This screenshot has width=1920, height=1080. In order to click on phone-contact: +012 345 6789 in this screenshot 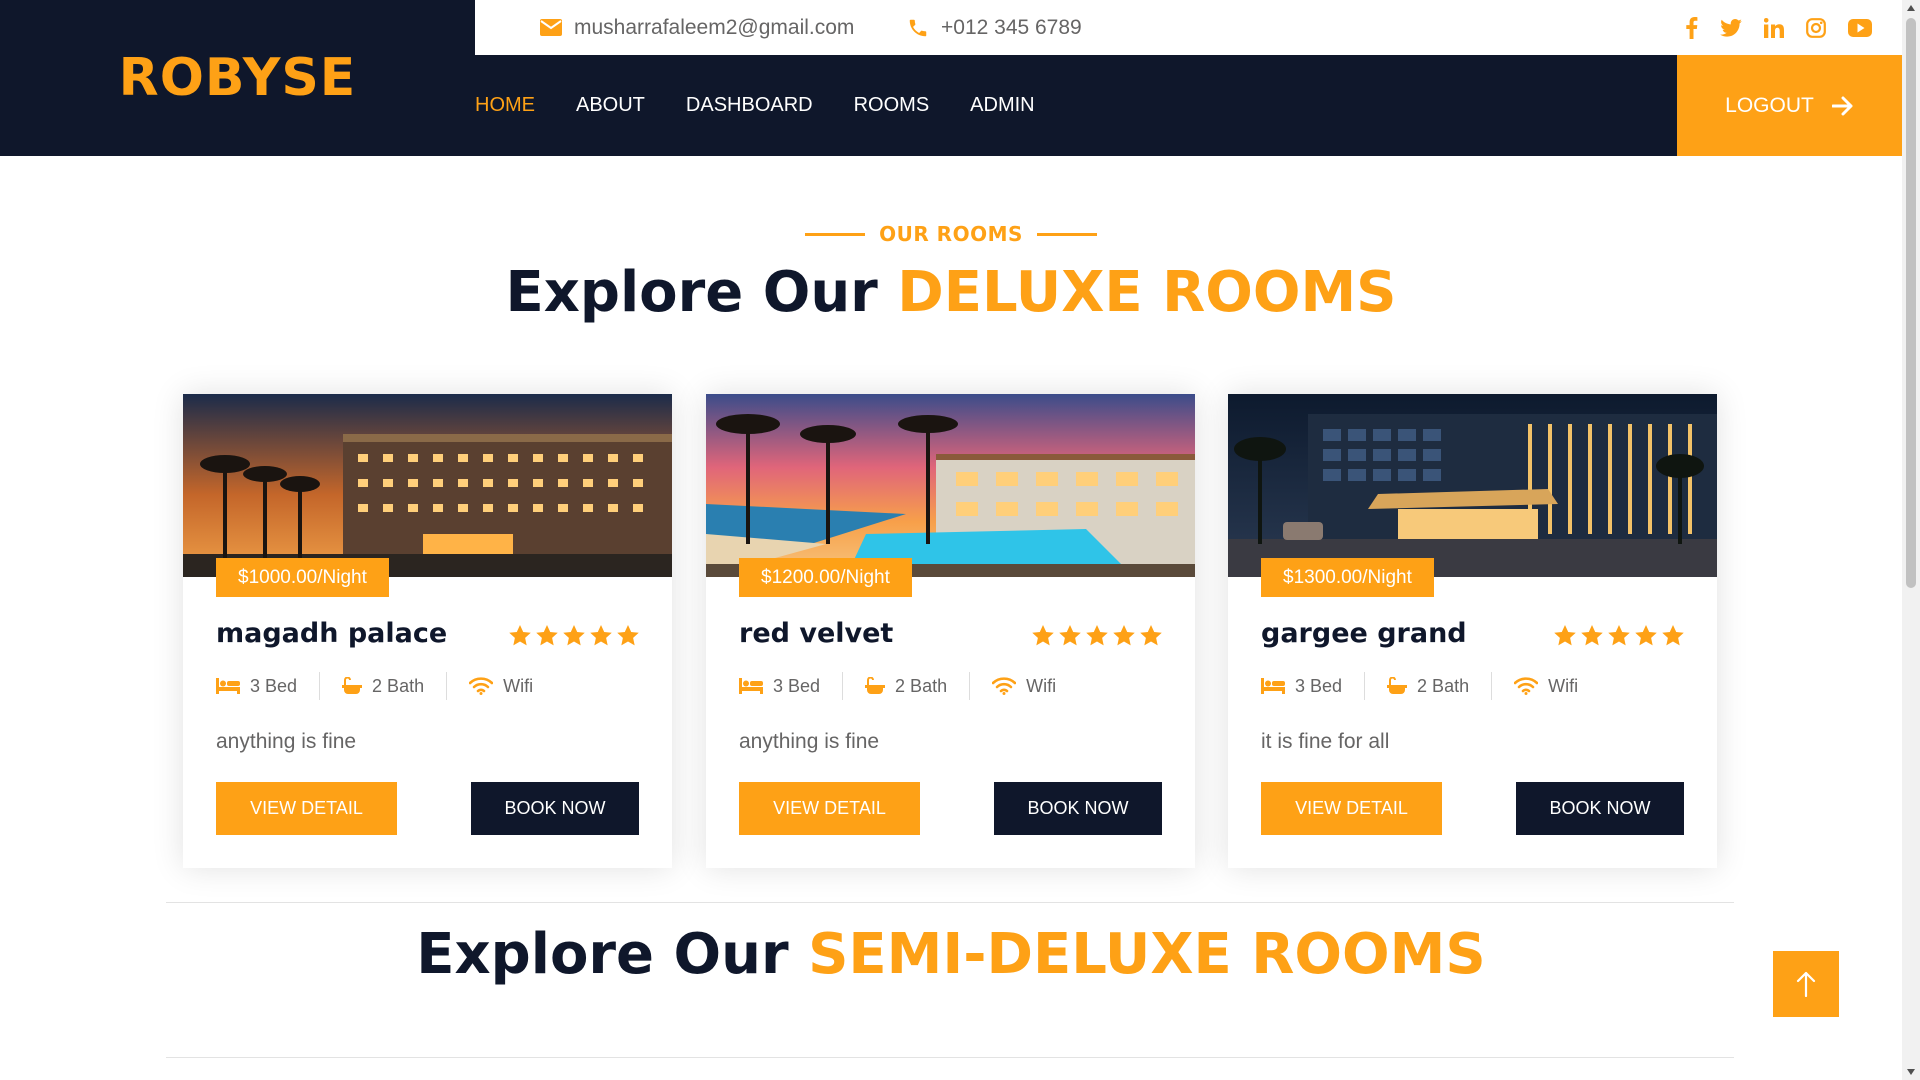, I will do `click(994, 27)`.